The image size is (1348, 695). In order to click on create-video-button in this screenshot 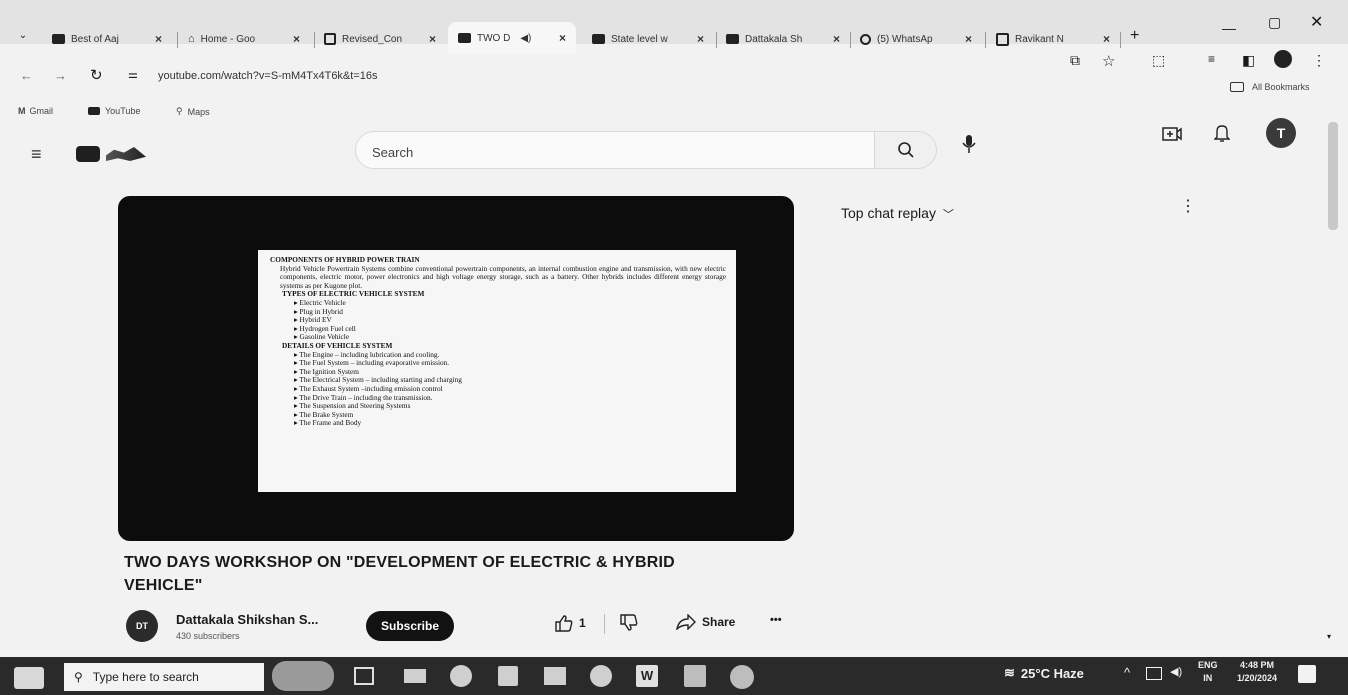, I will do `click(1172, 136)`.